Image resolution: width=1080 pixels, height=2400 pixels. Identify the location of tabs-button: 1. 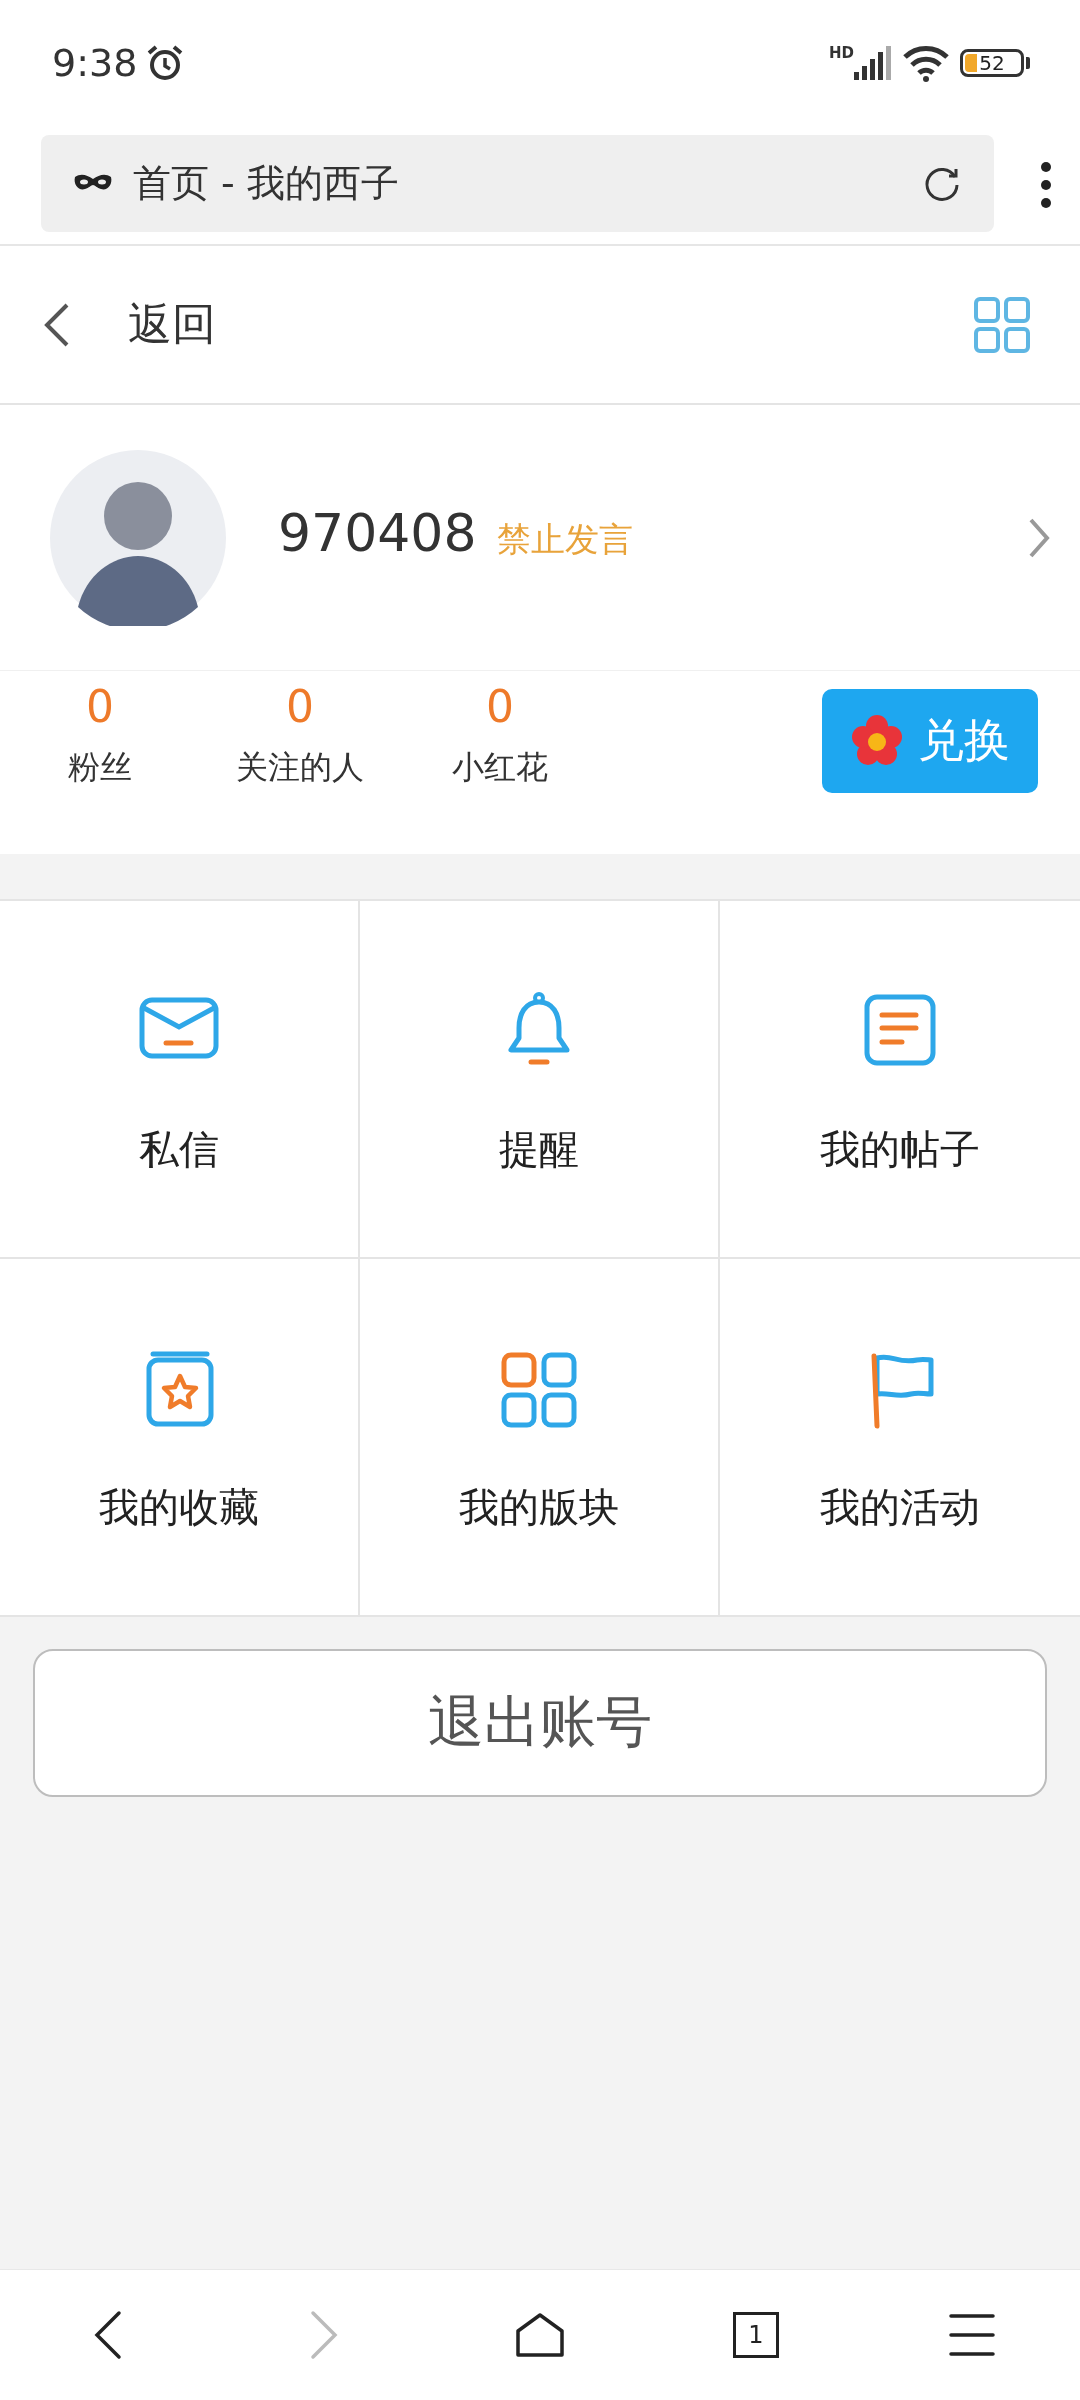
(756, 2335).